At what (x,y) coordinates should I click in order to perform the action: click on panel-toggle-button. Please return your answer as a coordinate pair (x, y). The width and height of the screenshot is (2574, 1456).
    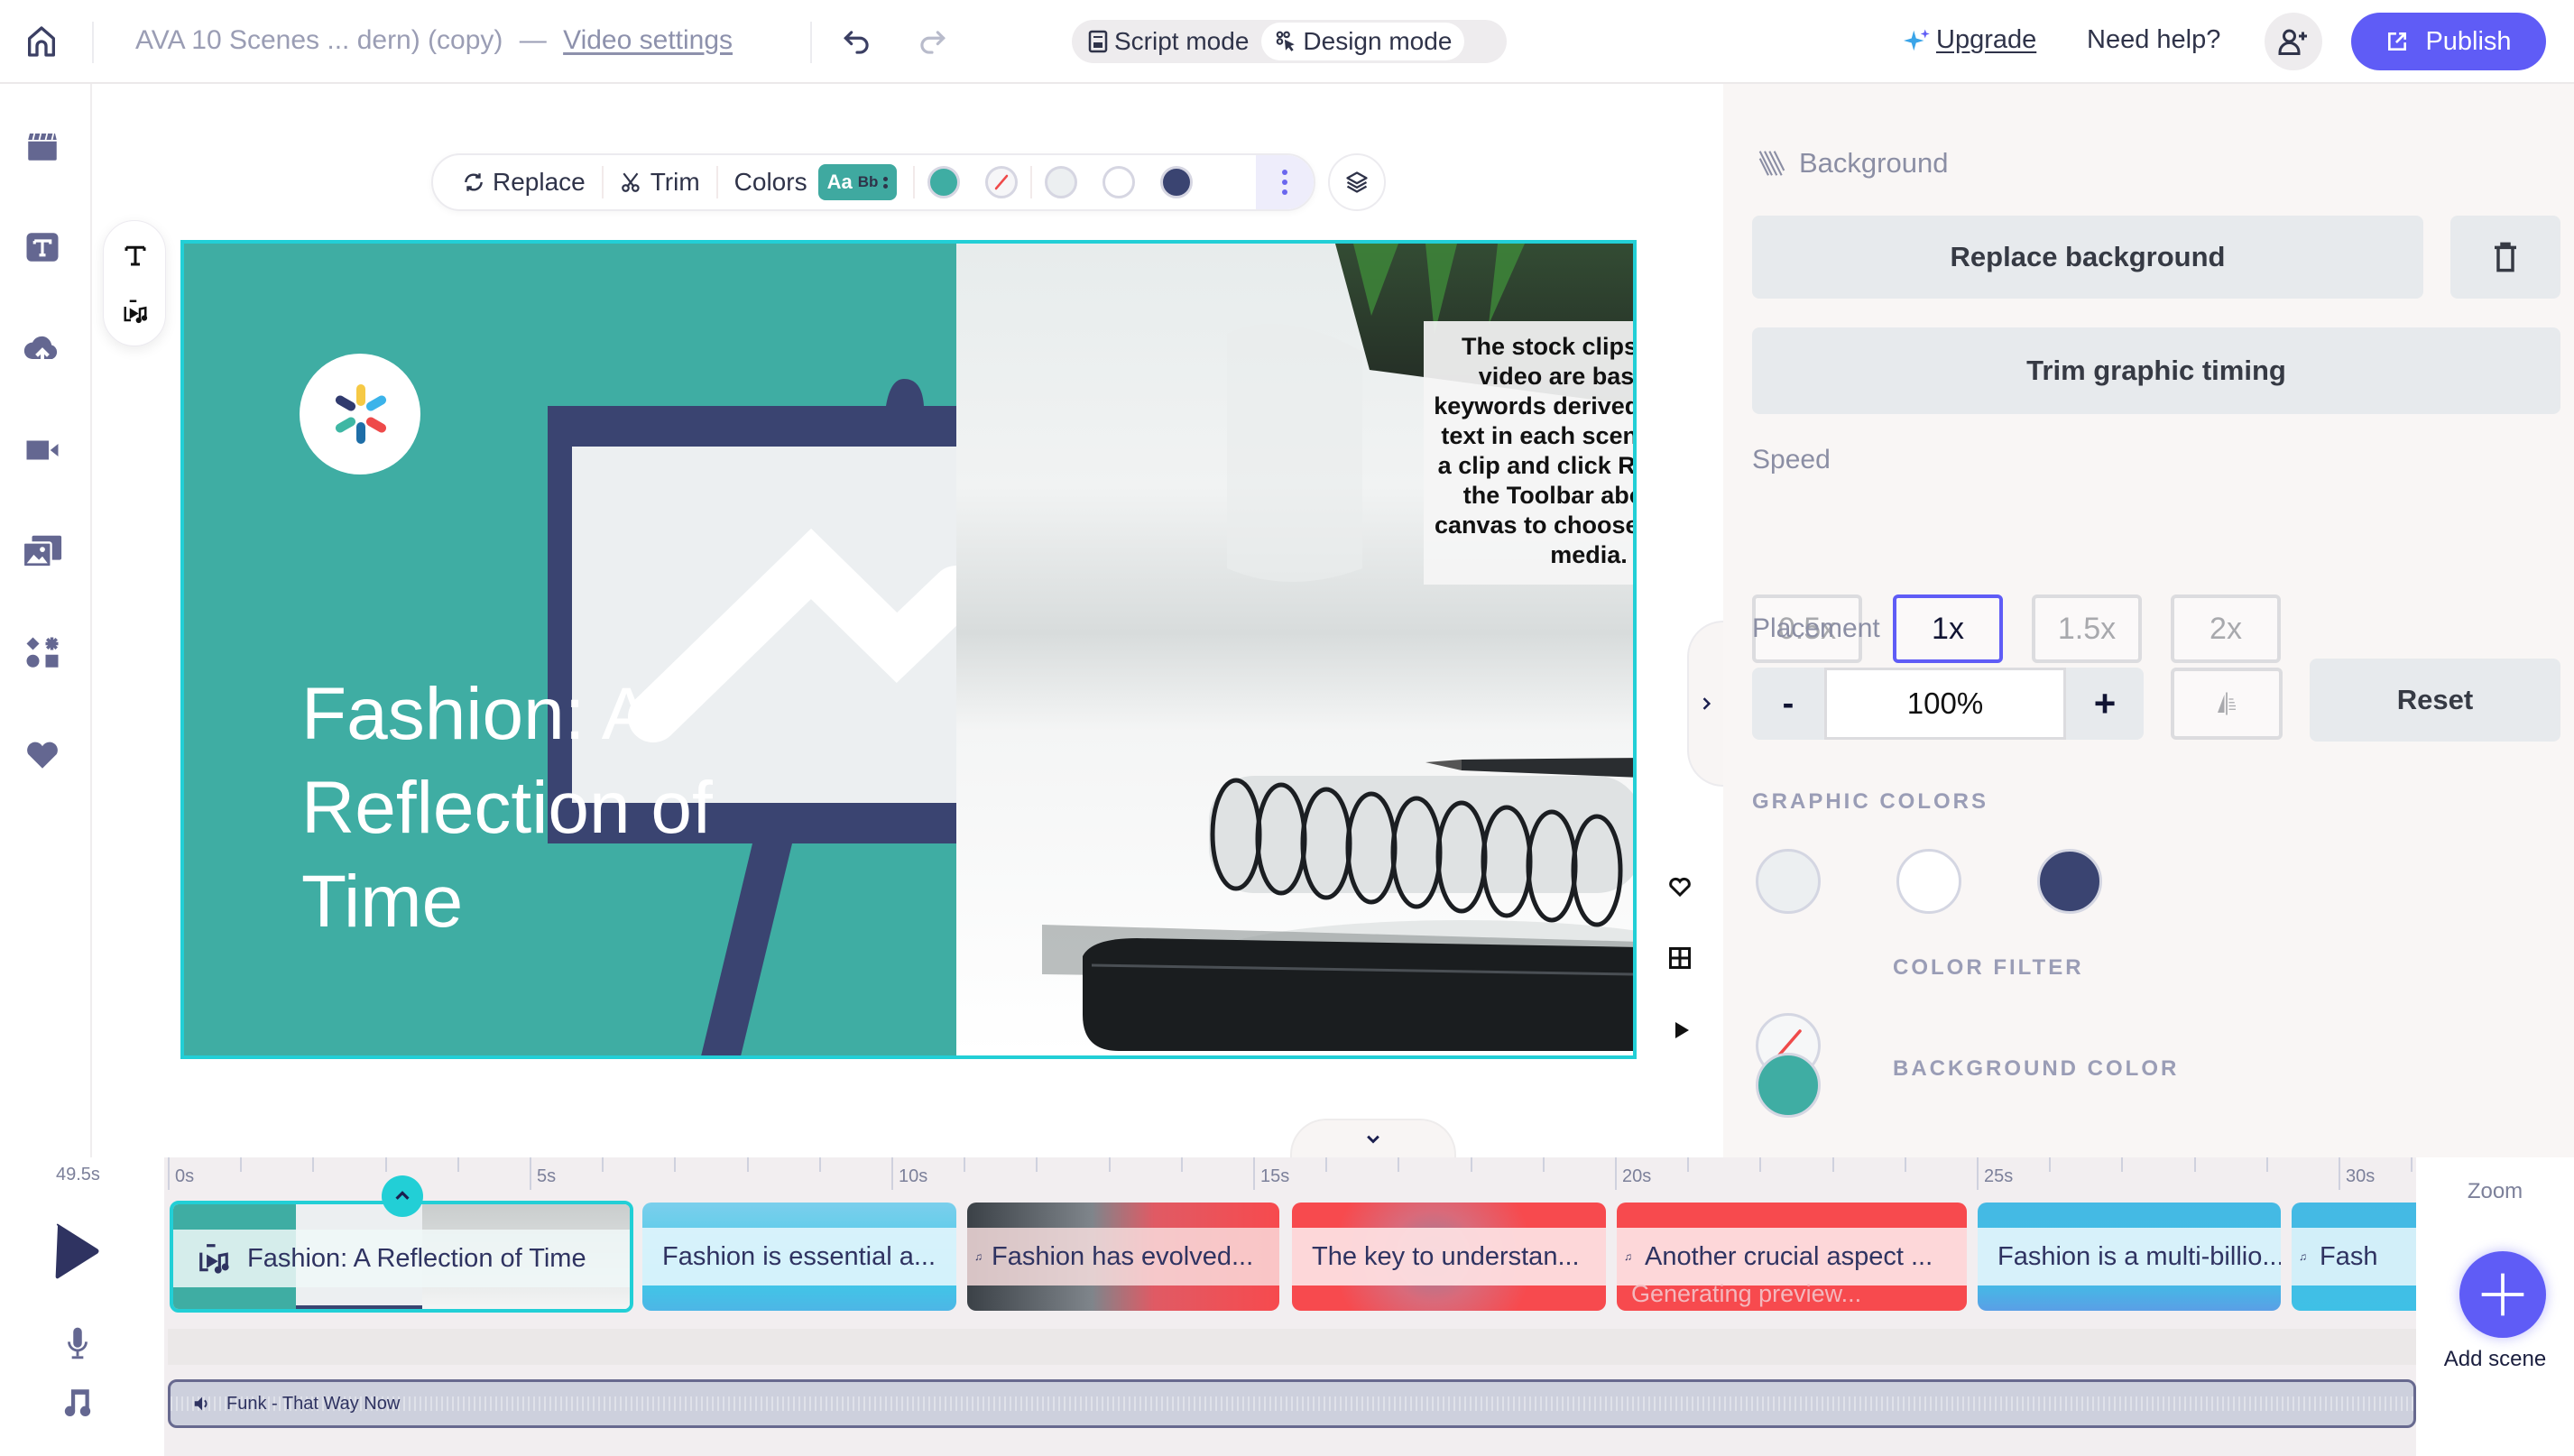
    Looking at the image, I should click on (1705, 704).